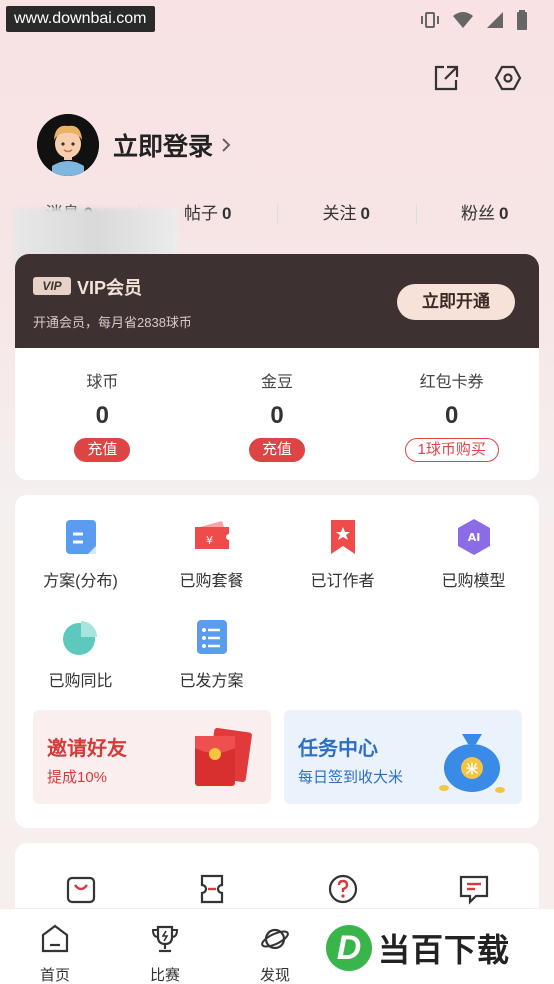 The width and height of the screenshot is (554, 984). Describe the element at coordinates (342, 889) in the screenshot. I see `help-question-icon` at that location.